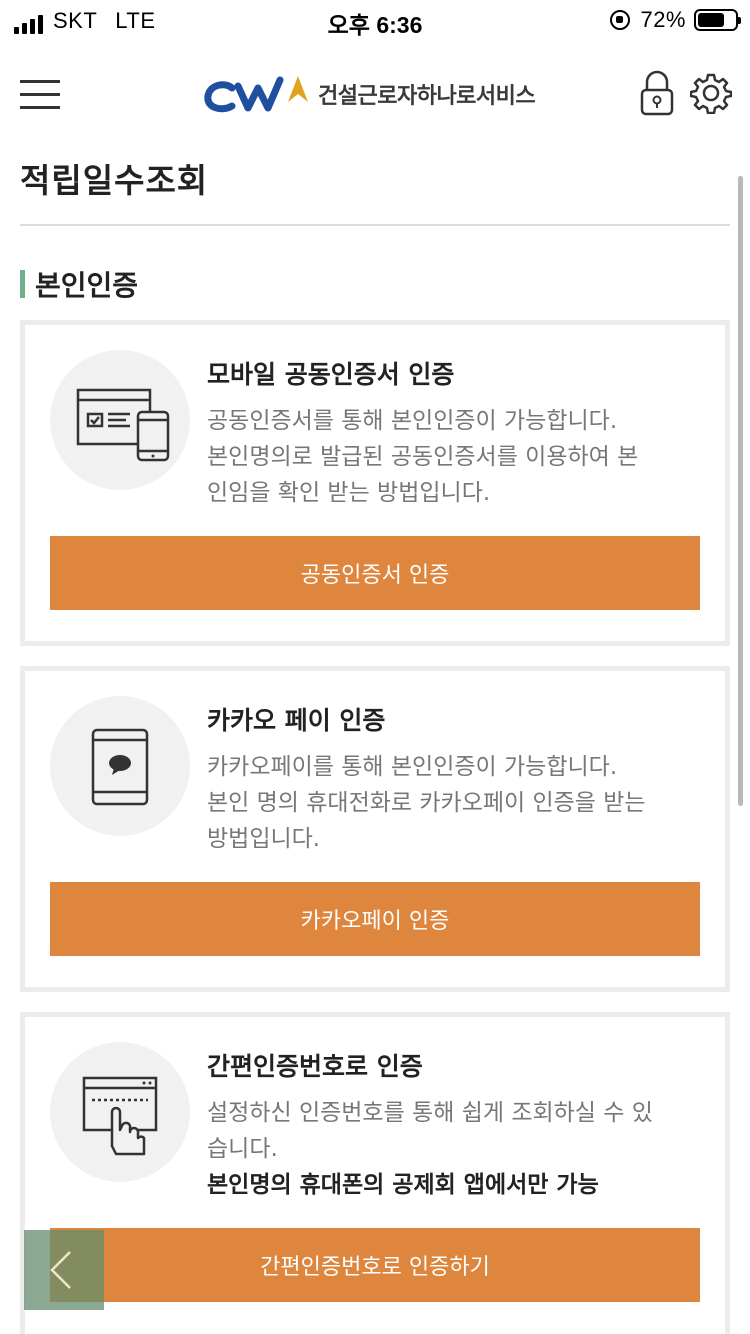 Image resolution: width=750 pixels, height=1334 pixels. I want to click on status-bar: SKT LTE 오후 6:36 72%, so click(375, 22).